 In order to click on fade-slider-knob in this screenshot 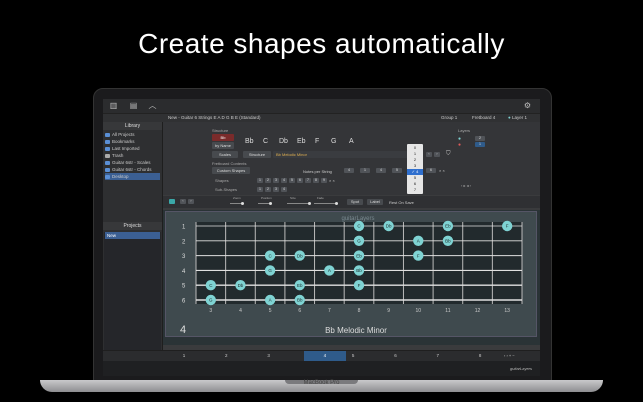, I will do `click(336, 203)`.